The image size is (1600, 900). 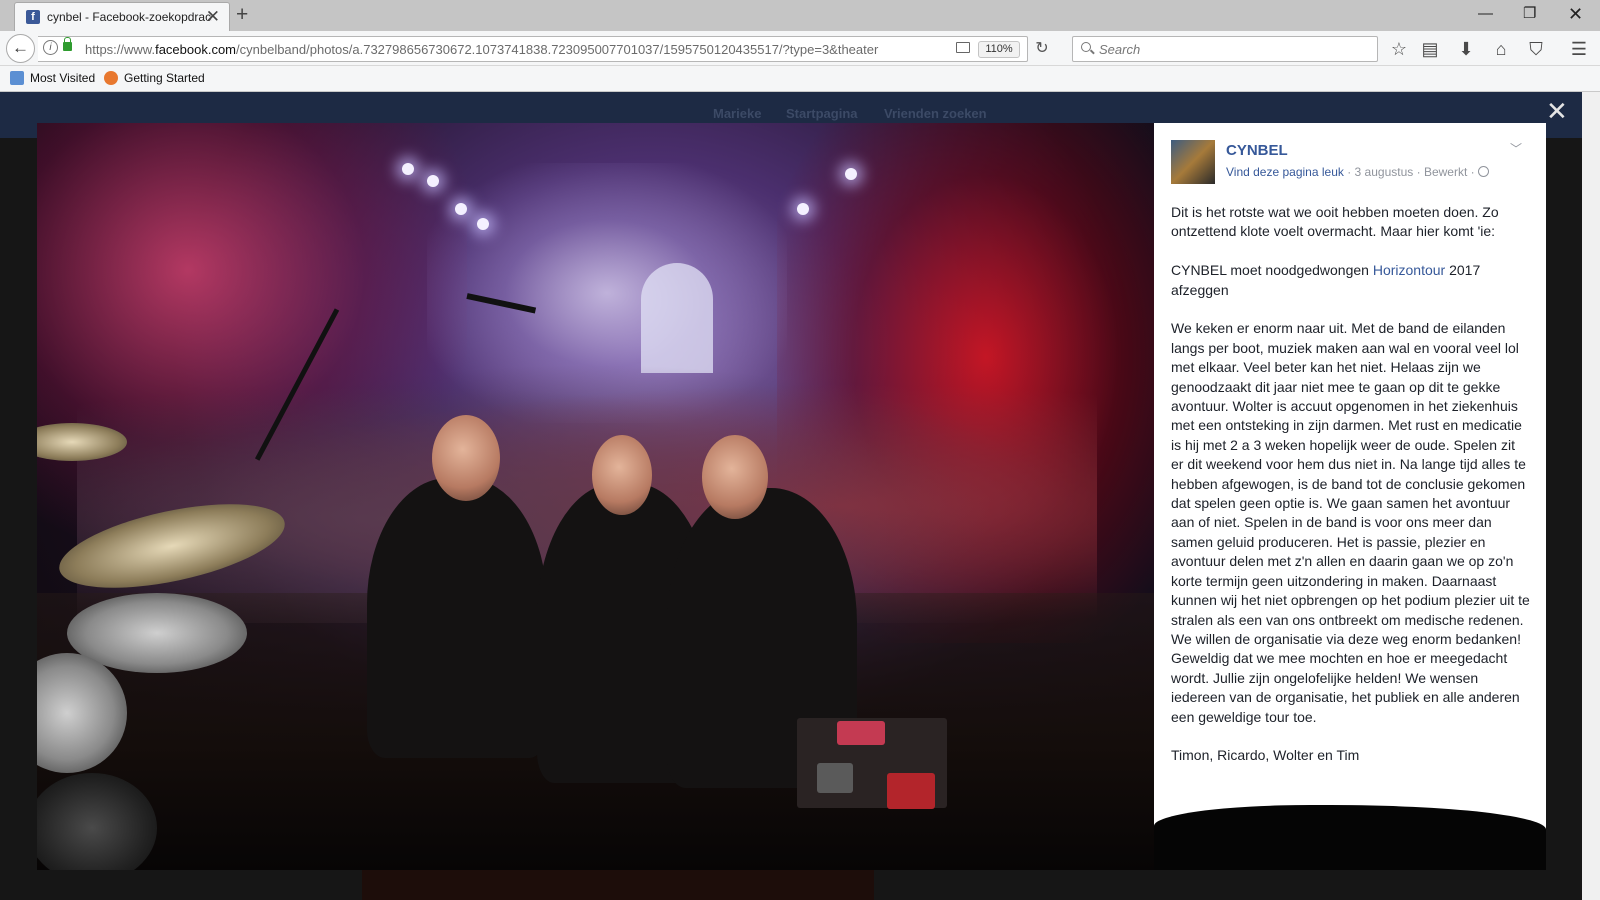 I want to click on post-date: 3 augustus, so click(x=1384, y=172).